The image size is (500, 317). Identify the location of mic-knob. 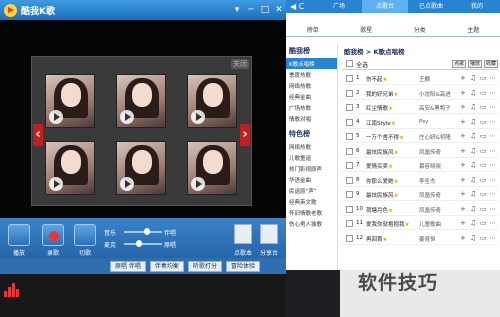
(139, 243).